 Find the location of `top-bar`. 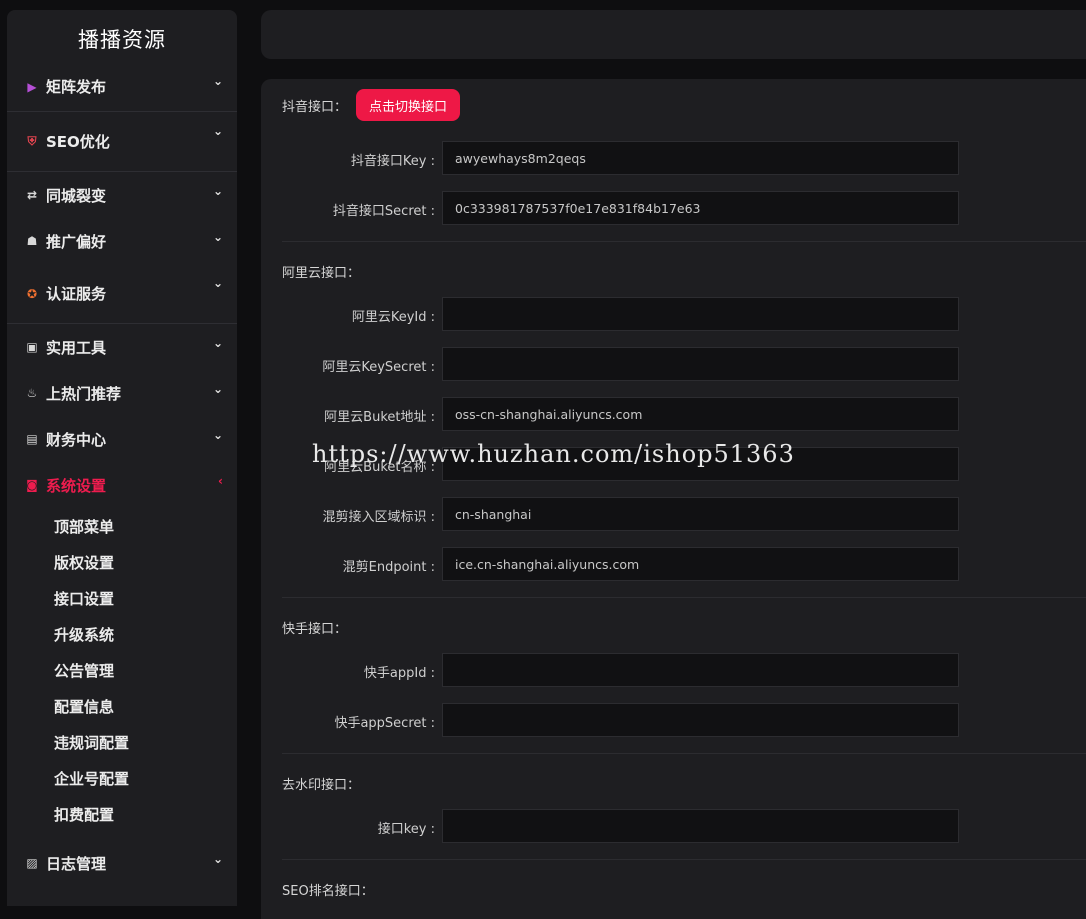

top-bar is located at coordinates (673, 34).